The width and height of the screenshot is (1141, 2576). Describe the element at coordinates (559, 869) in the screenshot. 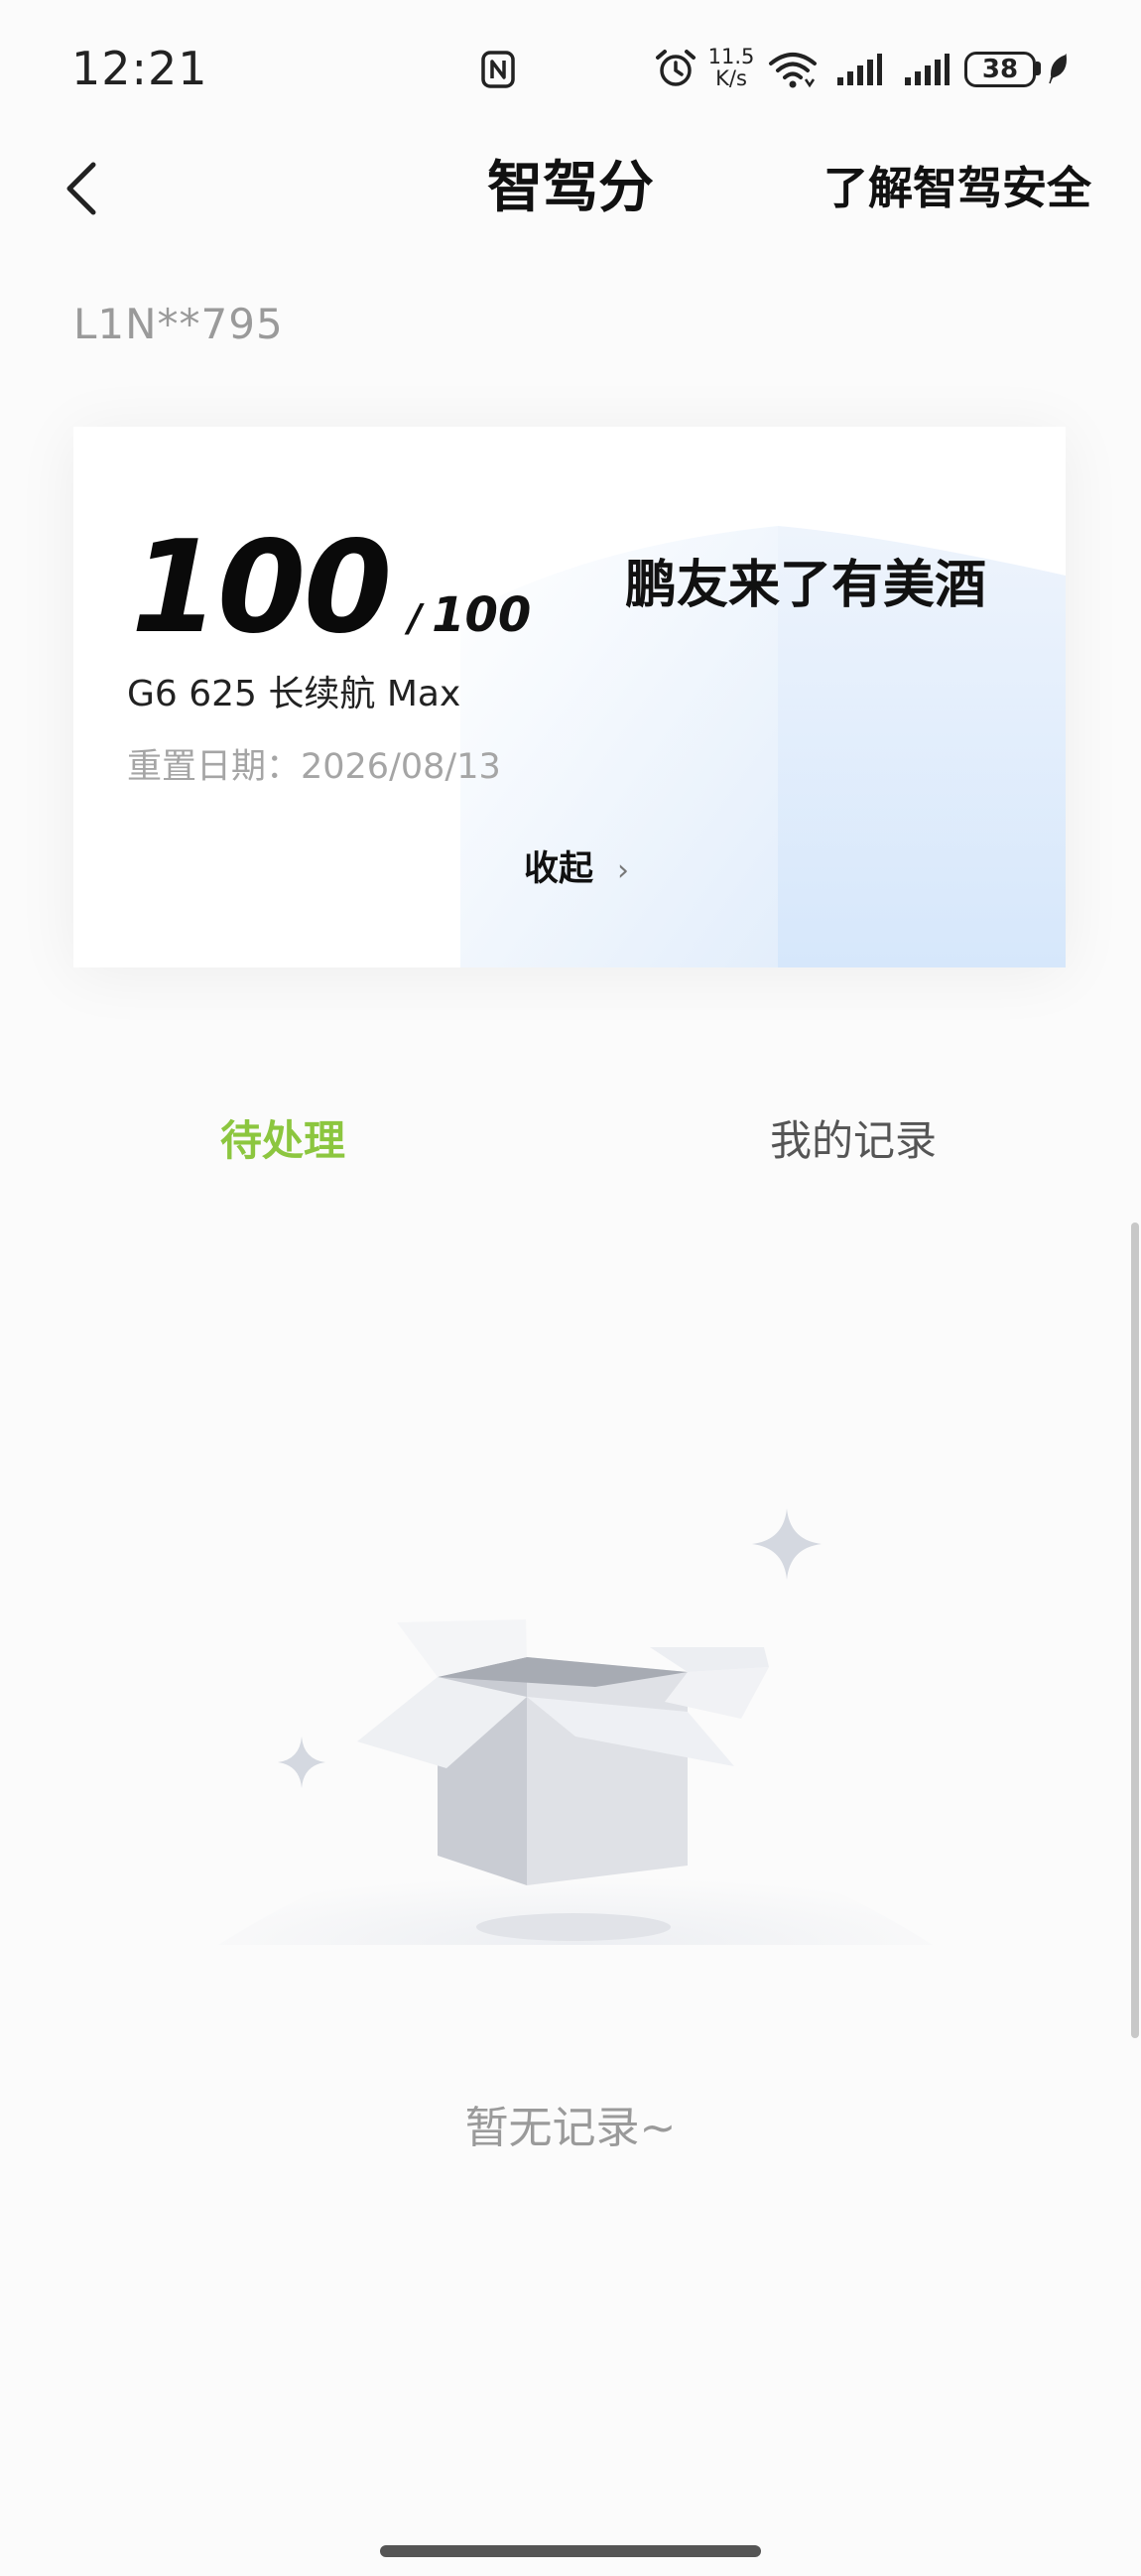

I see `collapse-label: 收起` at that location.